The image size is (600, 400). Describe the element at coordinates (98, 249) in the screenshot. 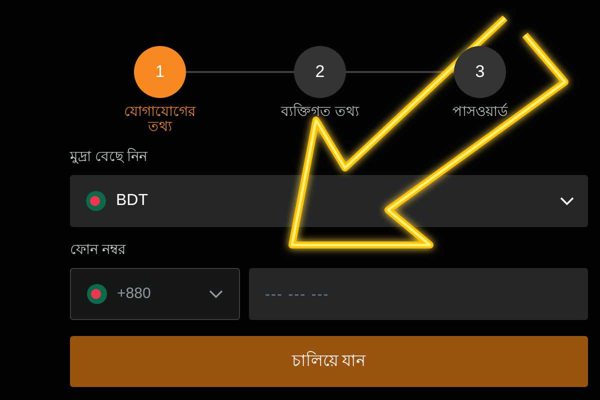

I see `field-label: ফোন নম্বর` at that location.